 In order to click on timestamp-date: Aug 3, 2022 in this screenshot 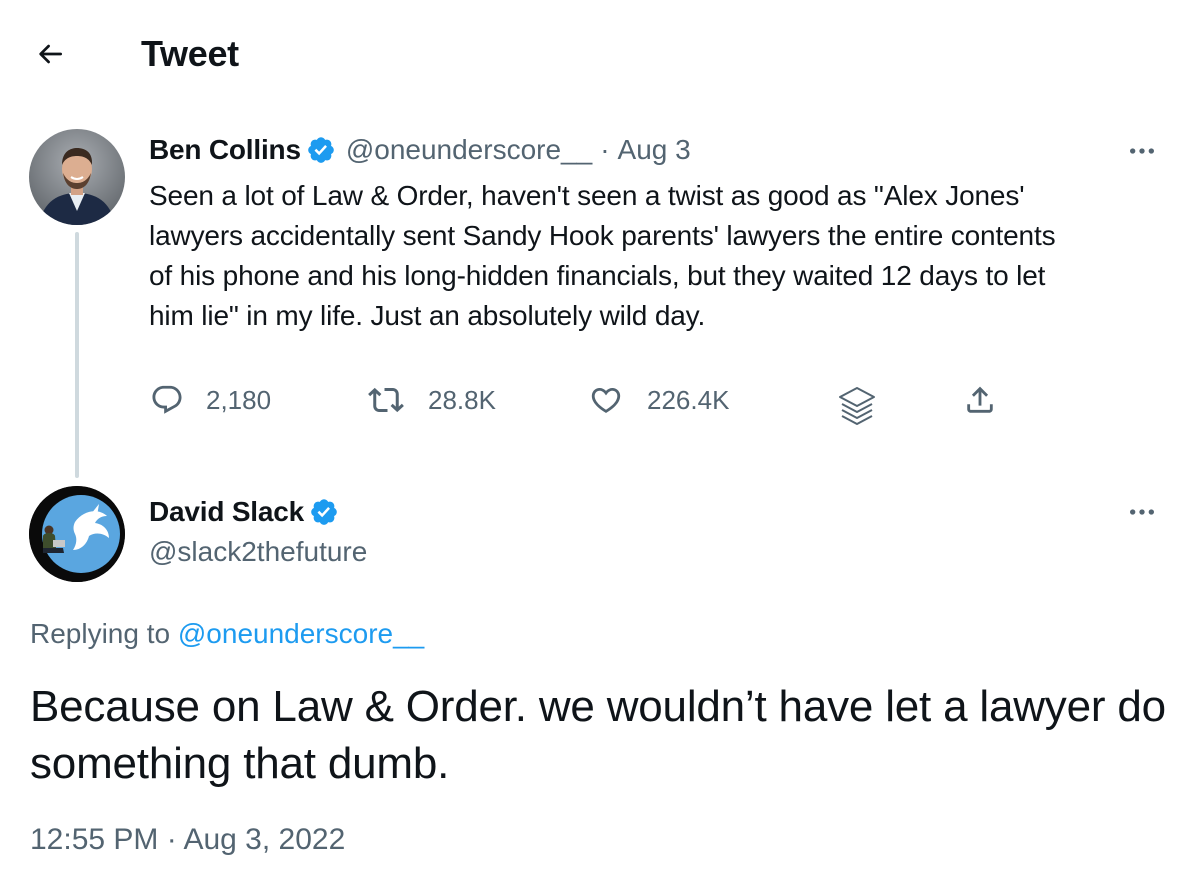, I will do `click(264, 839)`.